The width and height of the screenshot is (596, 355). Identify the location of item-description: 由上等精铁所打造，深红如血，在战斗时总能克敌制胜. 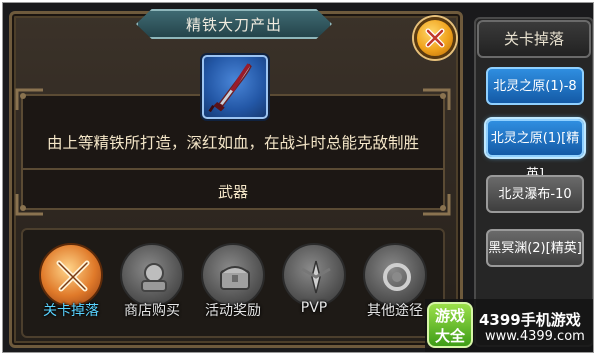
(232, 143).